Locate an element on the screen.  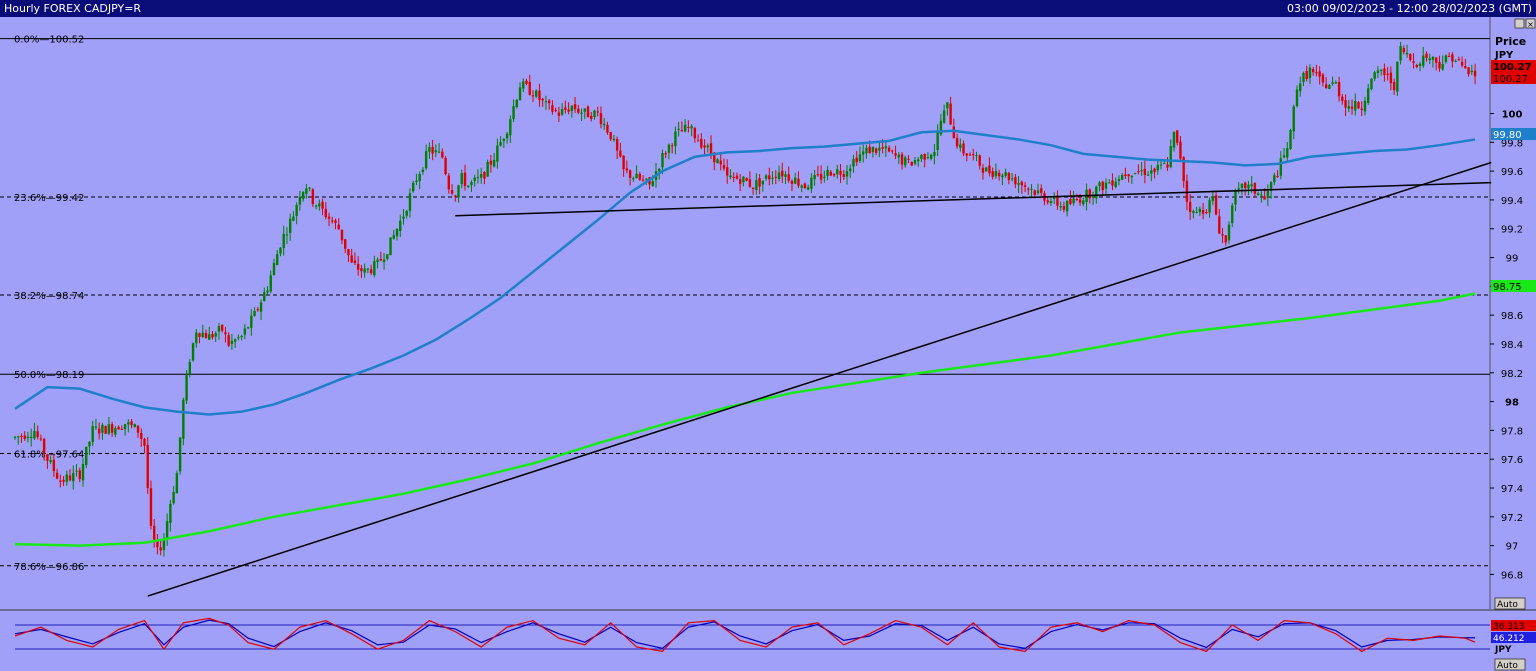
axis-unit: JPY is located at coordinates (1504, 55).